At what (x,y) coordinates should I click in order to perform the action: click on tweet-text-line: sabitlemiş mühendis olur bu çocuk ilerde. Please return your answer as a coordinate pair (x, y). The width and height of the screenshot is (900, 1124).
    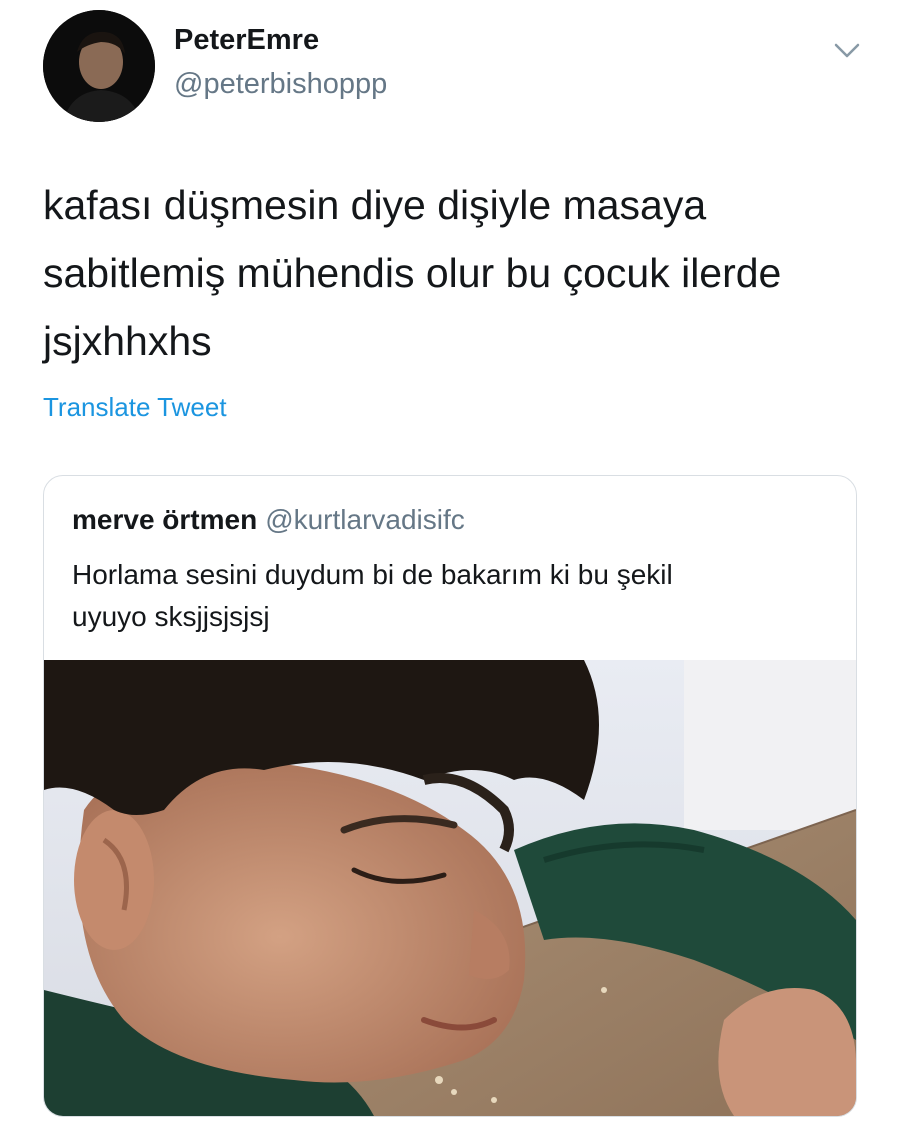
    Looking at the image, I should click on (412, 273).